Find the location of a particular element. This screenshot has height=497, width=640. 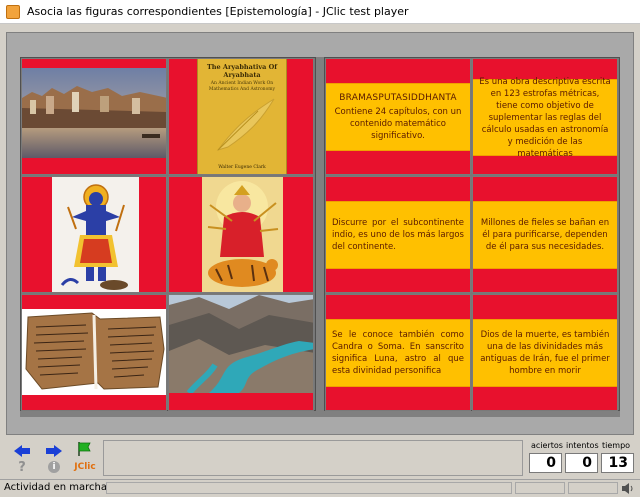

book-title-line2: Aryabhata is located at coordinates (242, 75).